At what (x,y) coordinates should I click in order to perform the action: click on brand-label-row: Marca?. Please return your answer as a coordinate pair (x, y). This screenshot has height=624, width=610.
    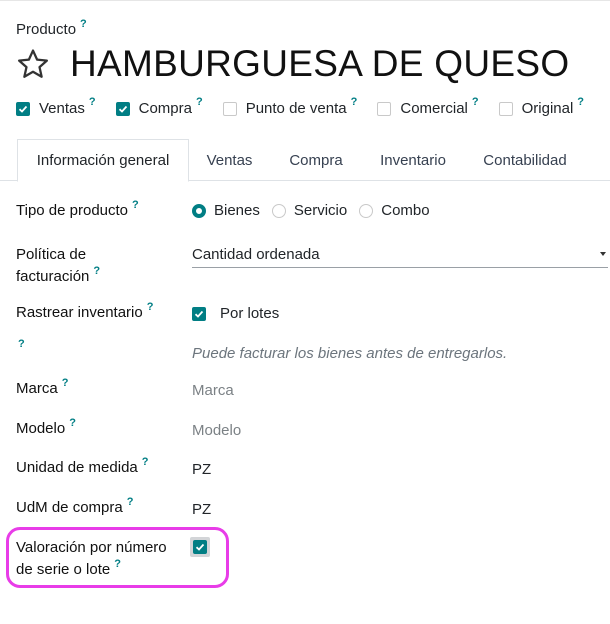
    Looking at the image, I should click on (42, 389).